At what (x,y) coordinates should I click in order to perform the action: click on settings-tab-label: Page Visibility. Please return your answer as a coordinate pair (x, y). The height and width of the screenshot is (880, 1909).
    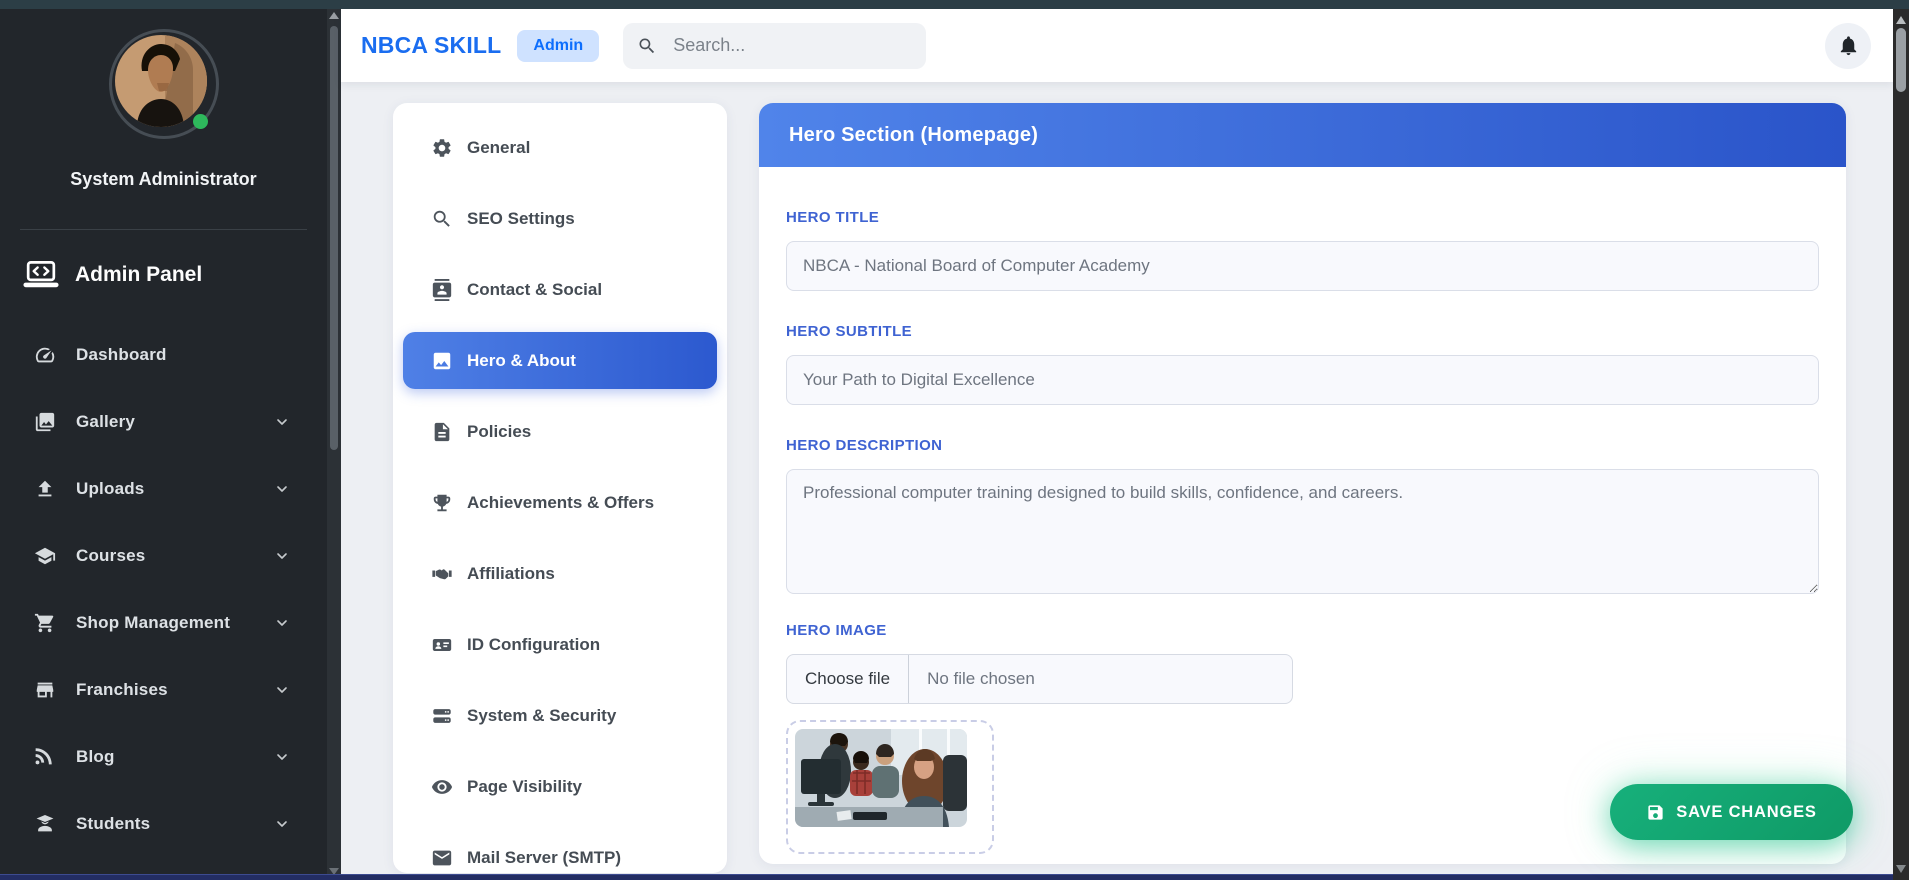
    Looking at the image, I should click on (524, 786).